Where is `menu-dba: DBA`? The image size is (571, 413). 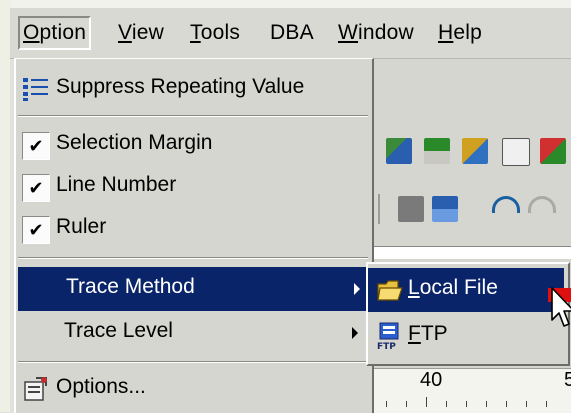
menu-dba: DBA is located at coordinates (292, 33).